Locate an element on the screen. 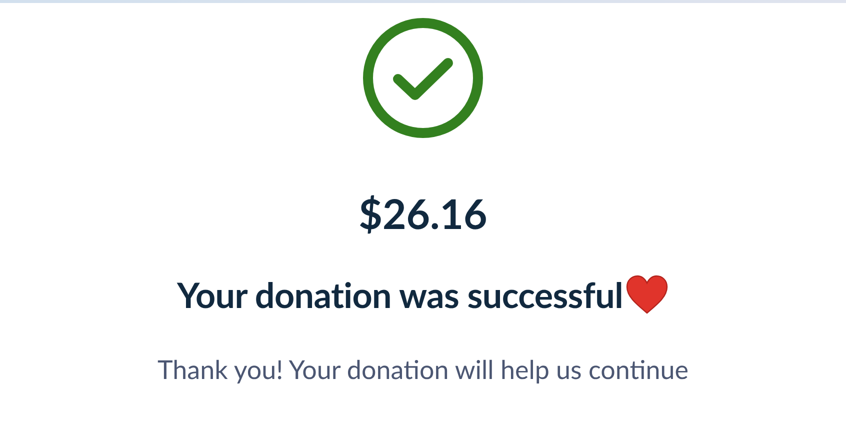 Image resolution: width=846 pixels, height=426 pixels. success-heading: Your donation was successful is located at coordinates (400, 295).